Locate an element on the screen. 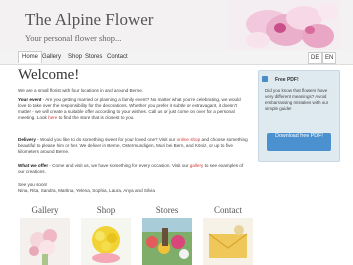 This screenshot has height=265, width=353. main-nav: Home Gallery Shop Stores Contact DE EN is located at coordinates (176, 57).